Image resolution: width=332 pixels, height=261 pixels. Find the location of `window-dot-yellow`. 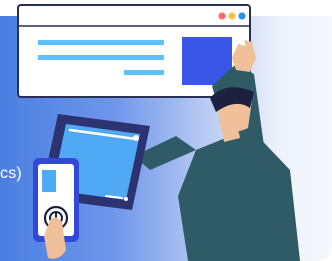

window-dot-yellow is located at coordinates (232, 16).